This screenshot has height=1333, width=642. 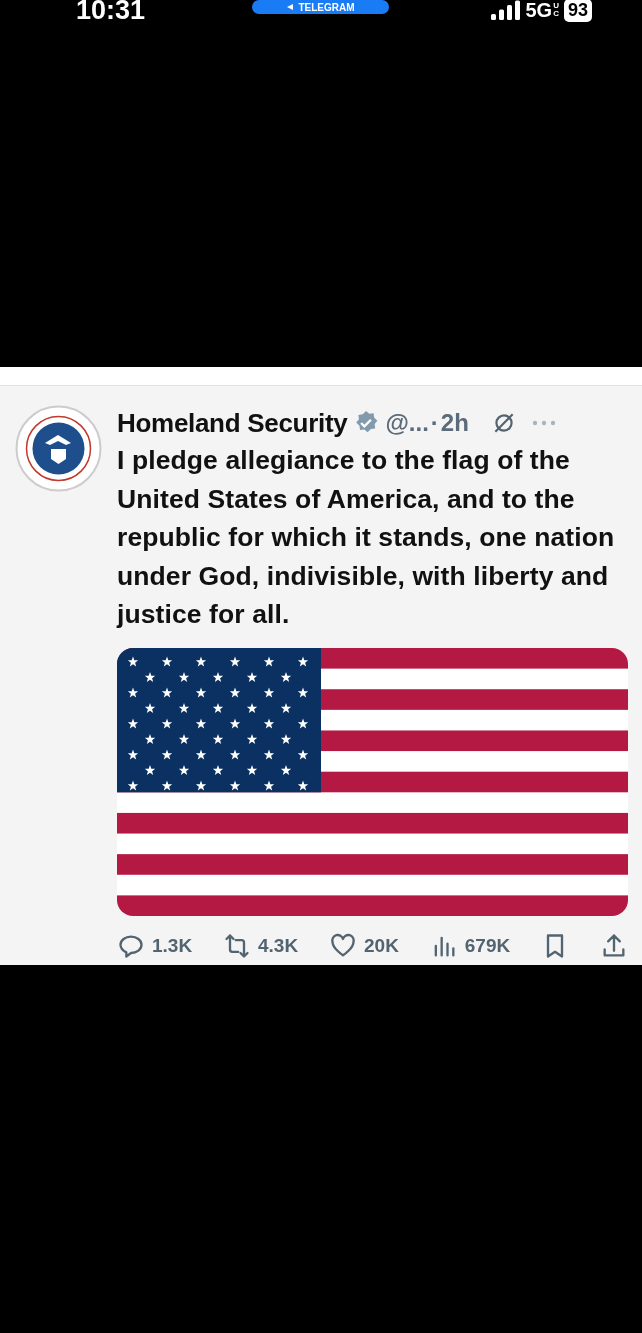 What do you see at coordinates (232, 423) in the screenshot?
I see `author-name: Homeland Security` at bounding box center [232, 423].